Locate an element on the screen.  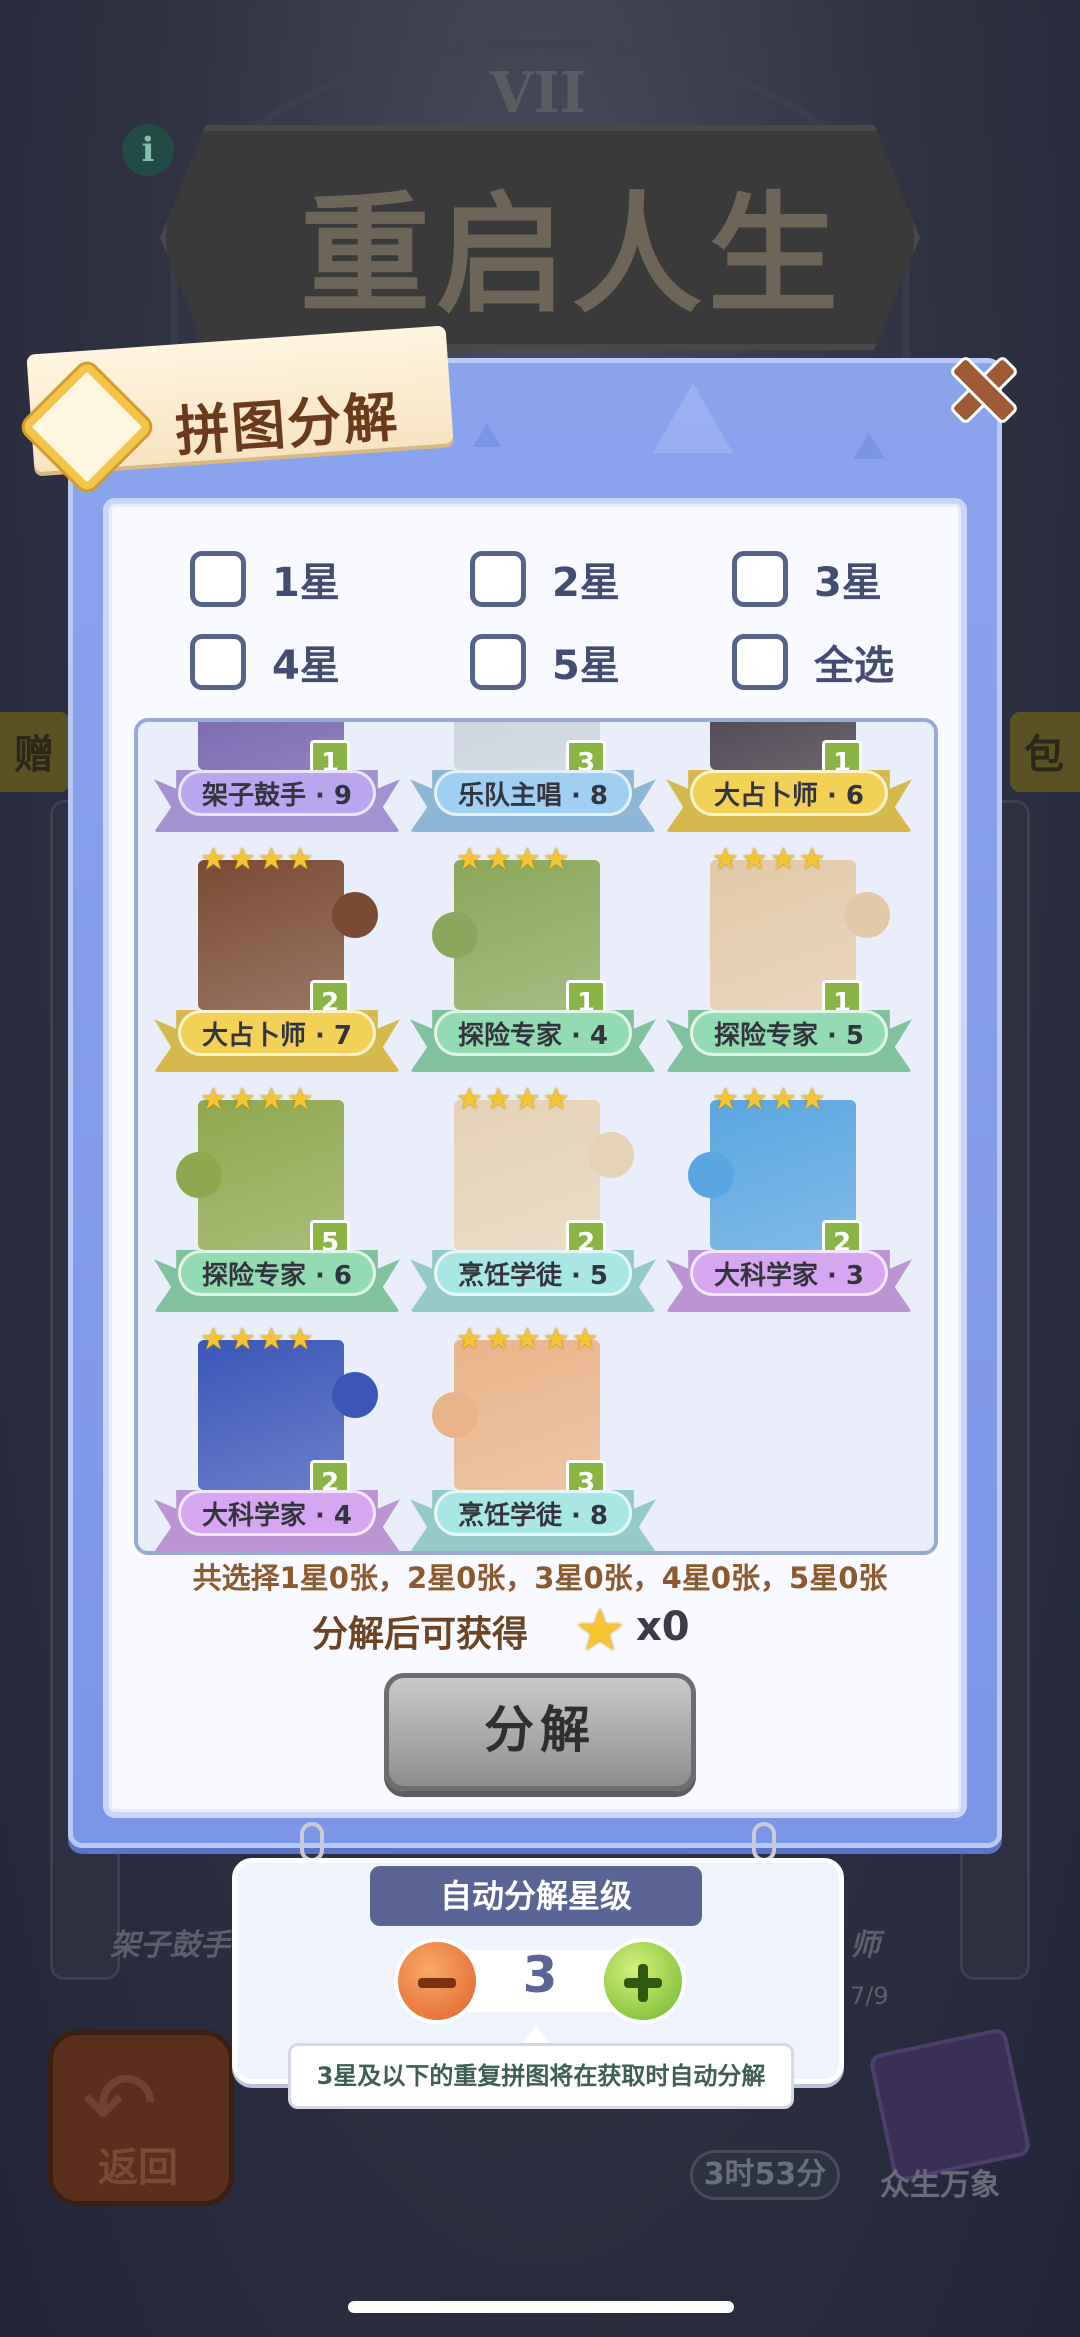
puzzle-card-name: 大占卜师 · 6 is located at coordinates (789, 793).